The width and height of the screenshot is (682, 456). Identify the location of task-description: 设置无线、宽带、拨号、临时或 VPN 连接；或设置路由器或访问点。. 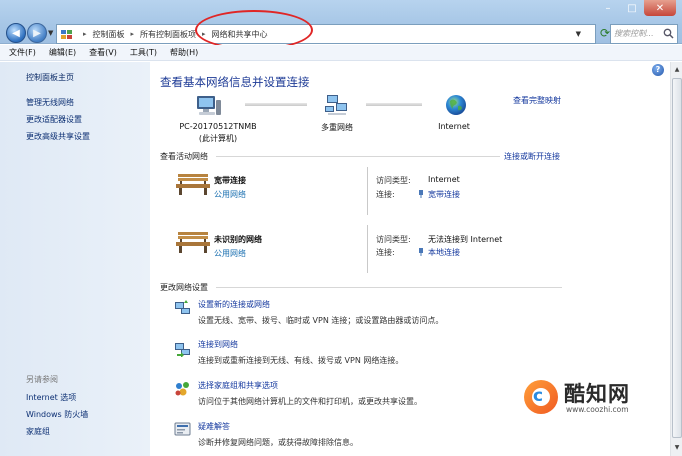
(321, 320).